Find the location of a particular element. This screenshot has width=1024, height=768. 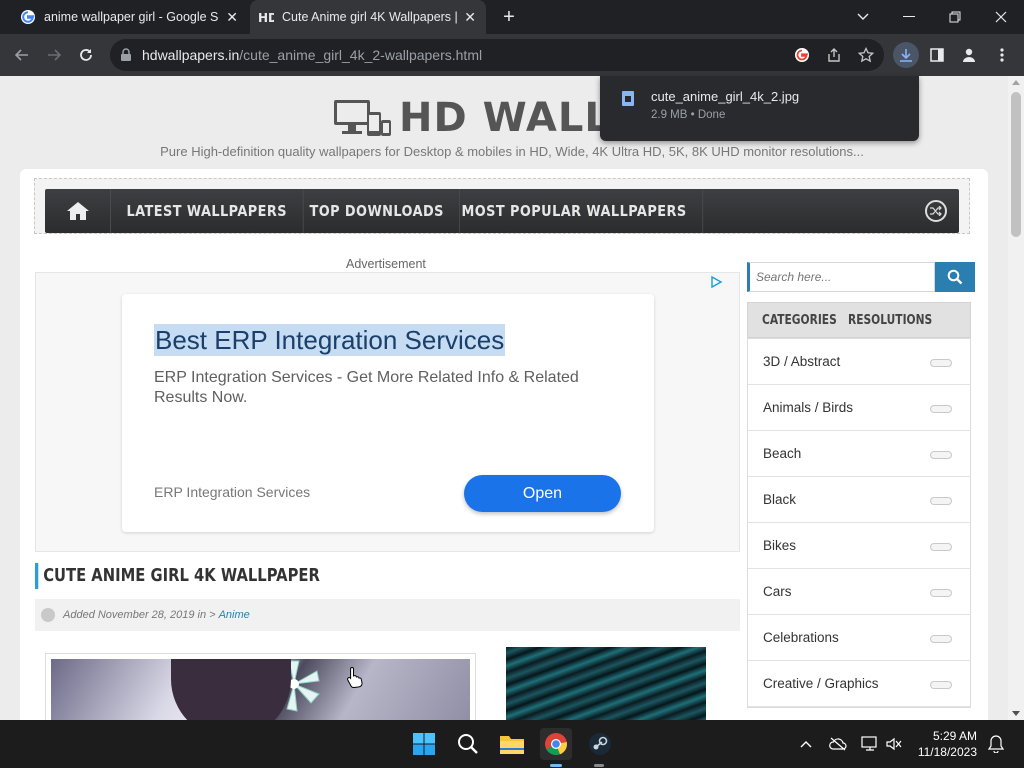

category-item: Animals / Birds is located at coordinates (859, 408).